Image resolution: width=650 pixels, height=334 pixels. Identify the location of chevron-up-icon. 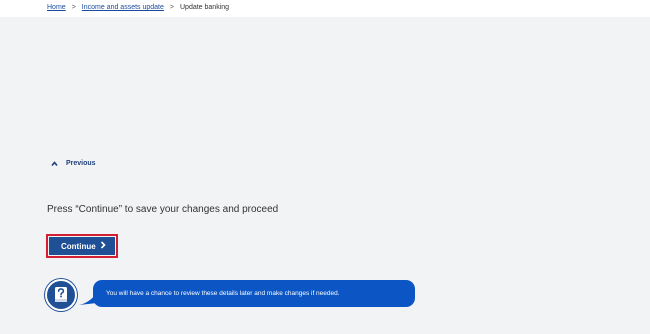
(54, 163).